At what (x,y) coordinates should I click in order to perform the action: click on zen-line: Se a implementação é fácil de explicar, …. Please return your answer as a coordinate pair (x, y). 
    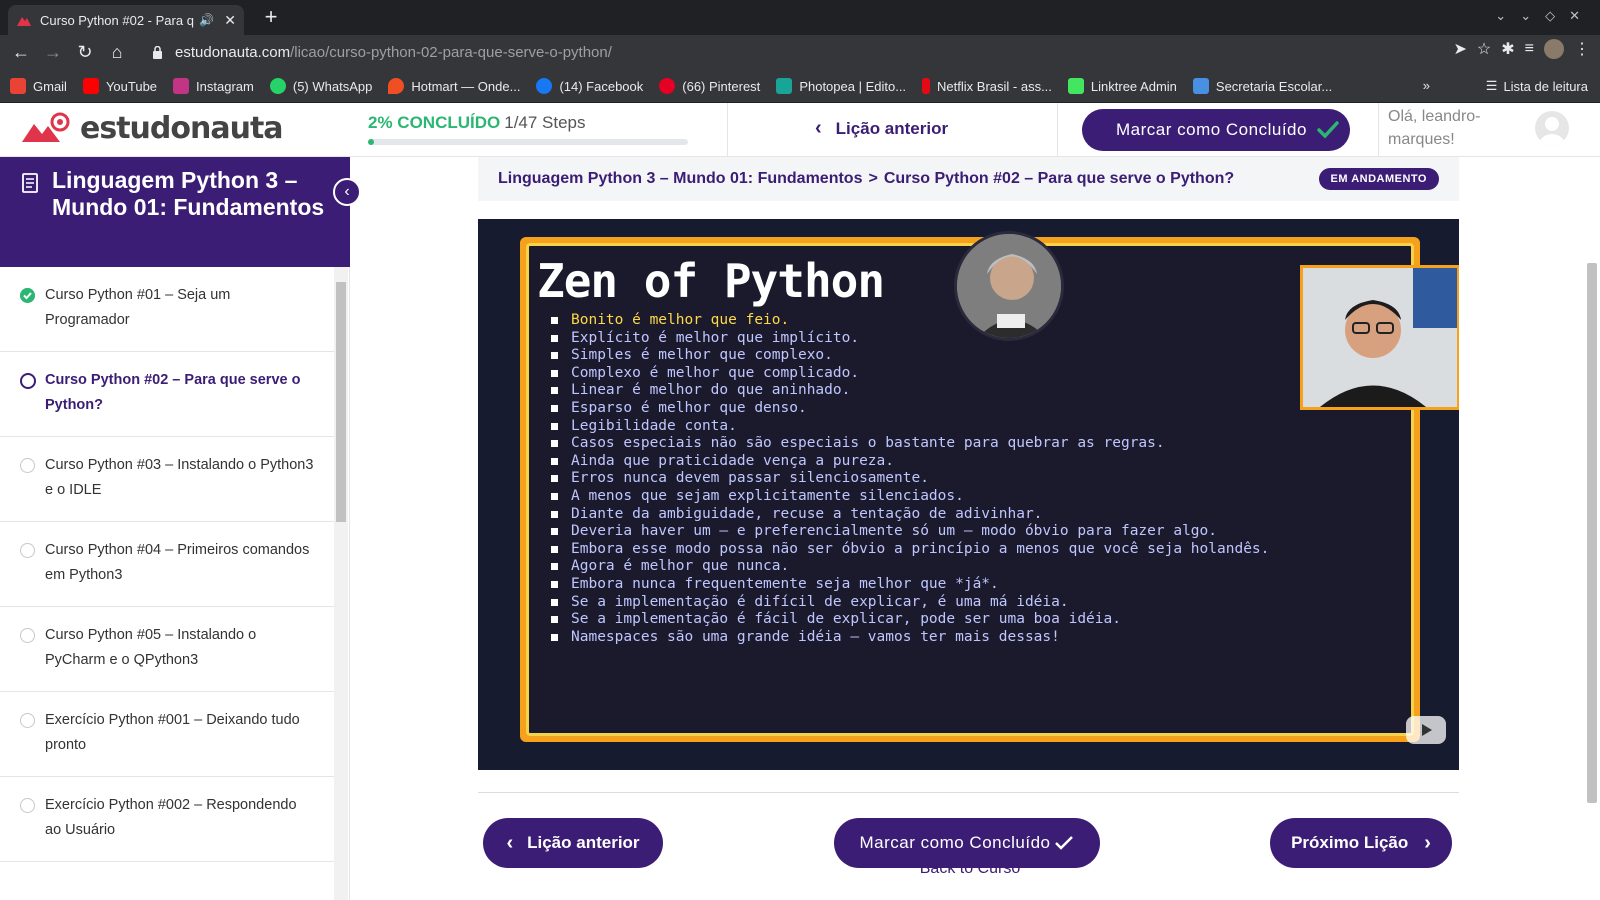
    Looking at the image, I should click on (921, 620).